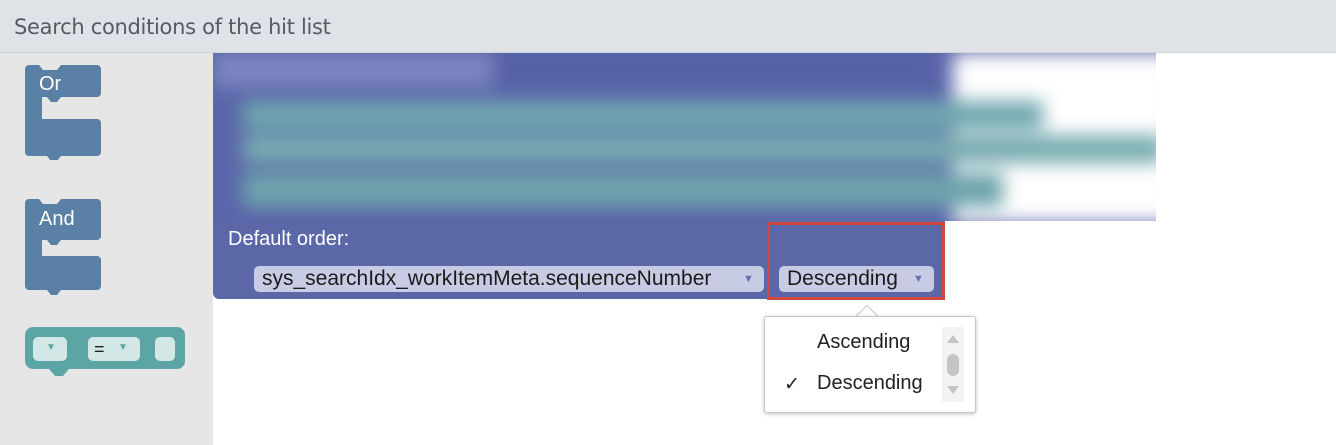 The height and width of the screenshot is (445, 1336). I want to click on and-block: And, so click(64, 249).